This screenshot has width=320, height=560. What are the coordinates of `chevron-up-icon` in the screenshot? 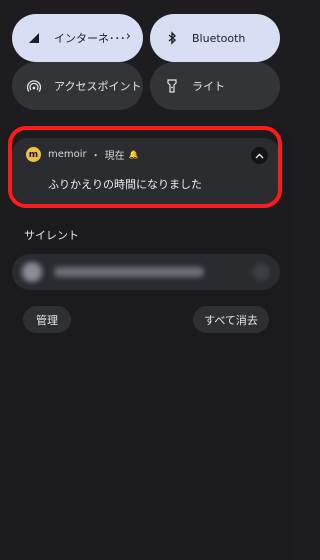 It's located at (259, 155).